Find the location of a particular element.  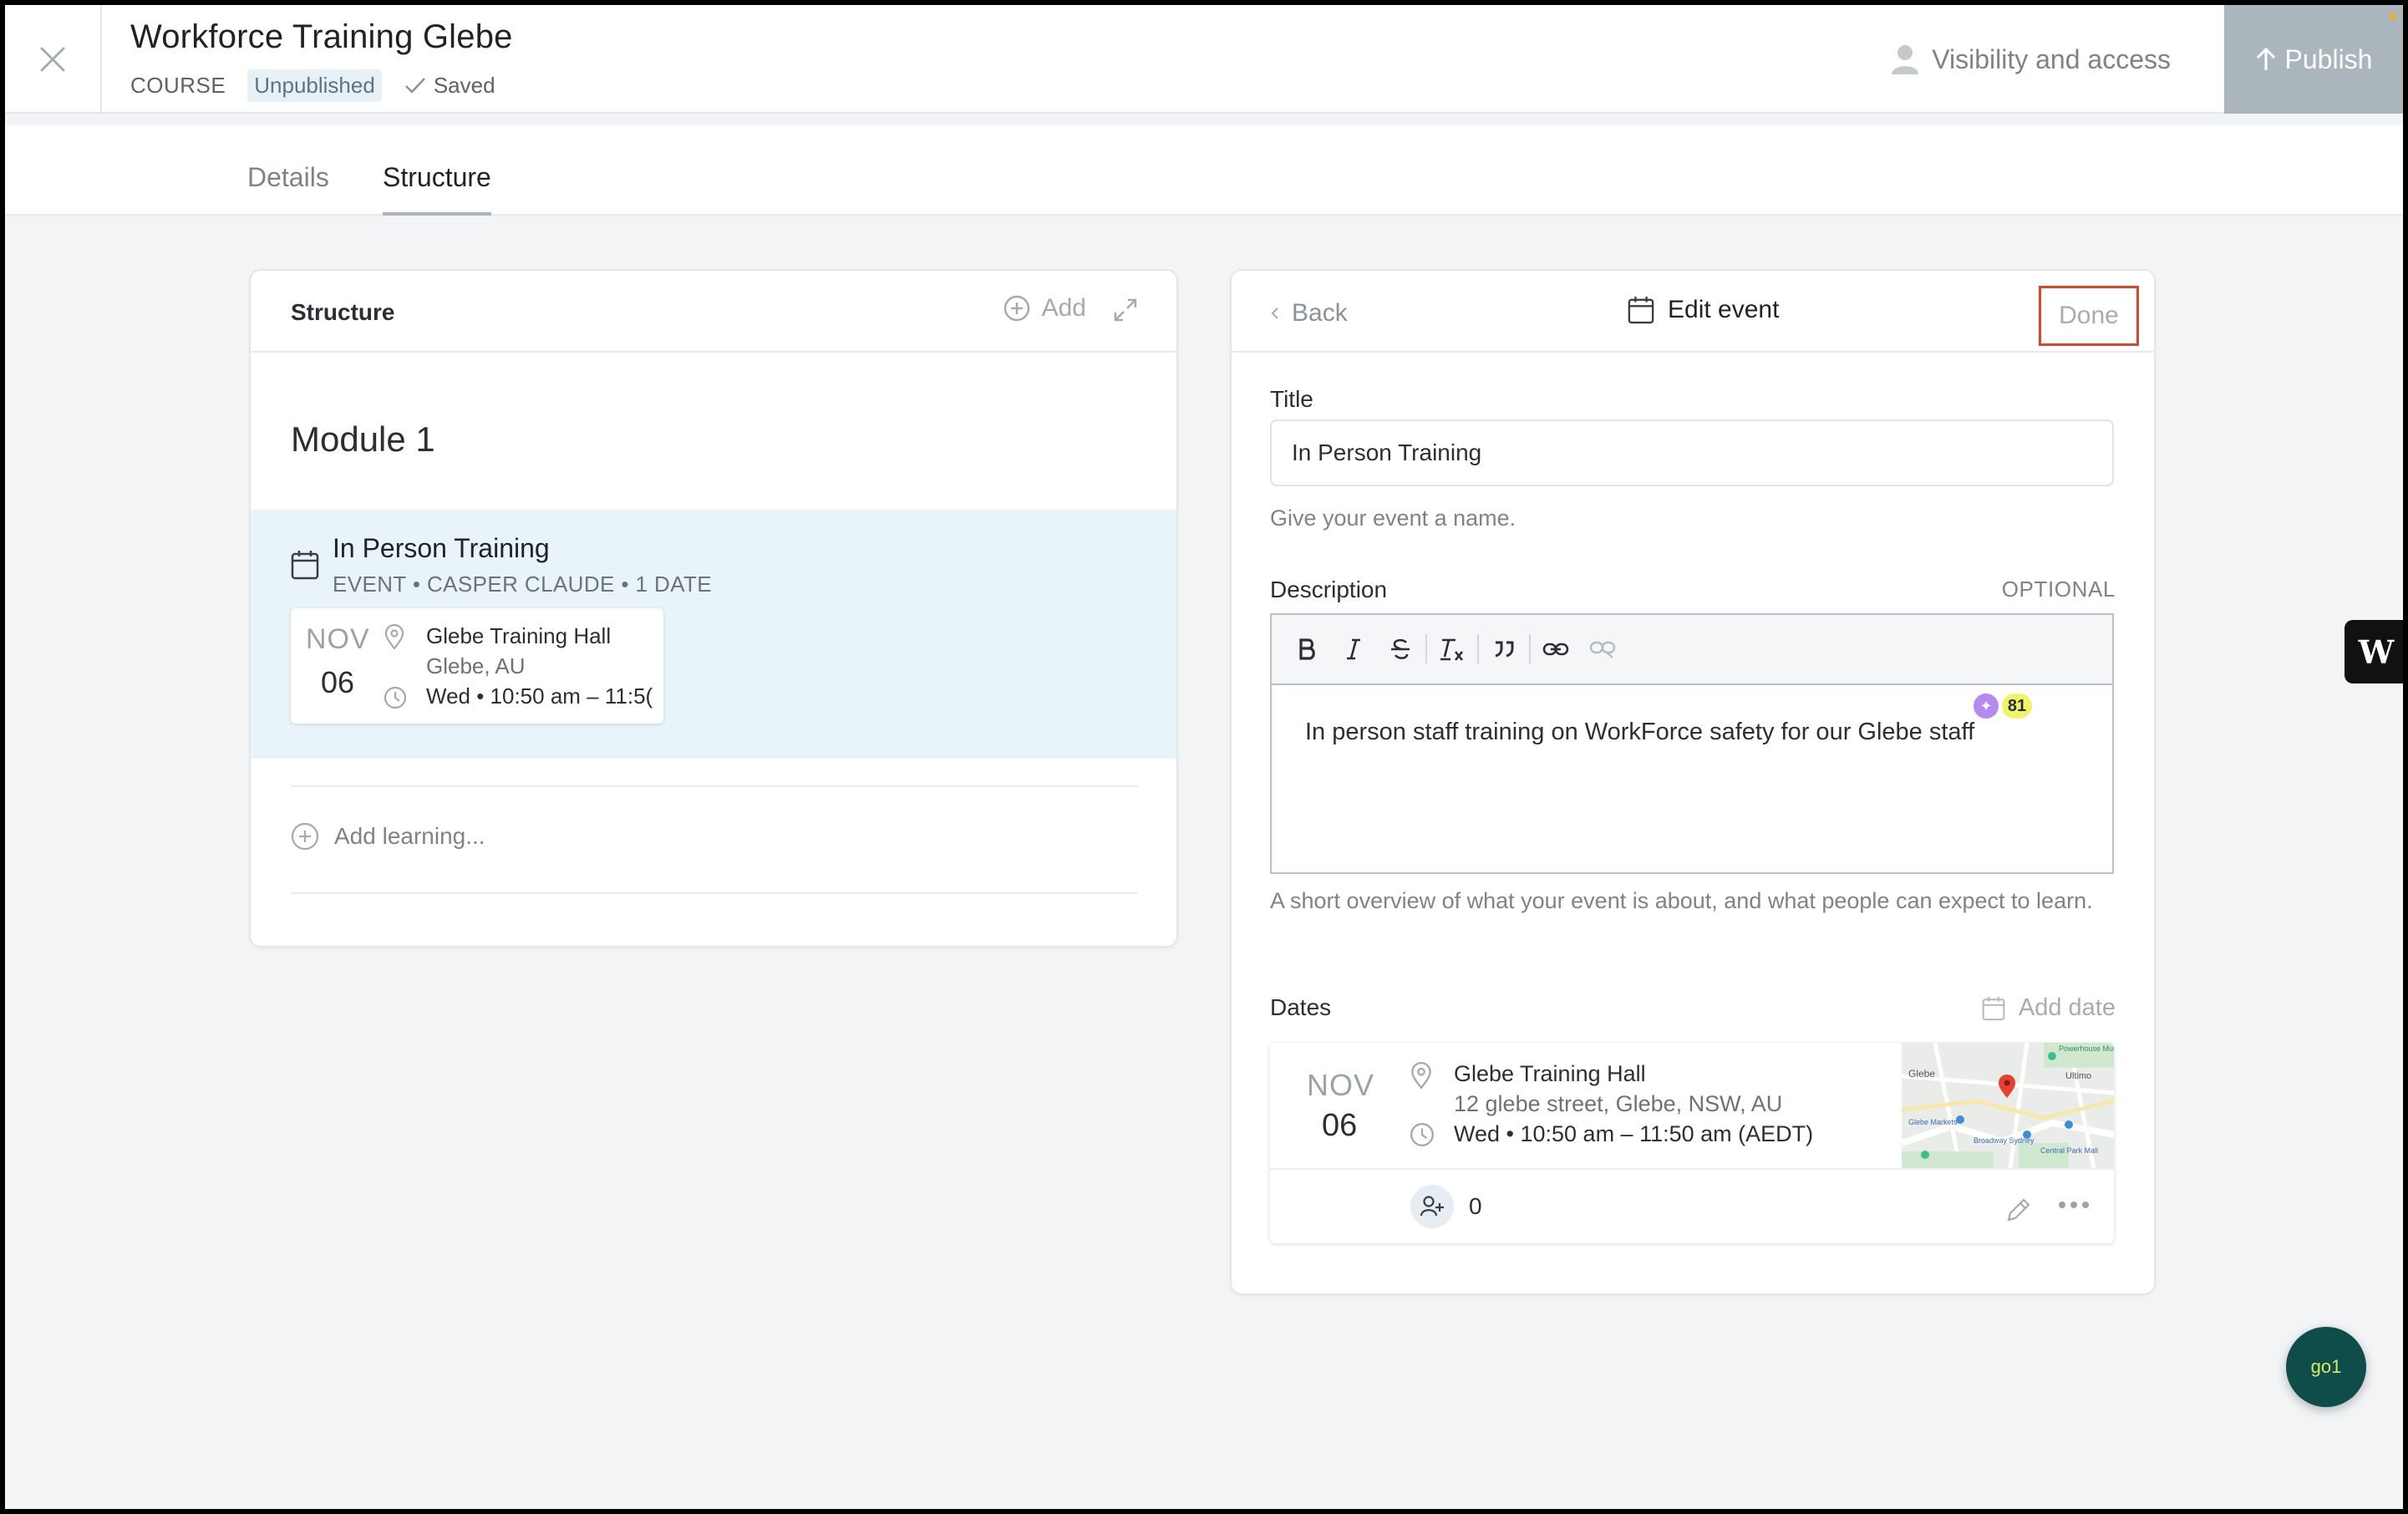

edit-event-header: Back Edit event Done is located at coordinates (1693, 312).